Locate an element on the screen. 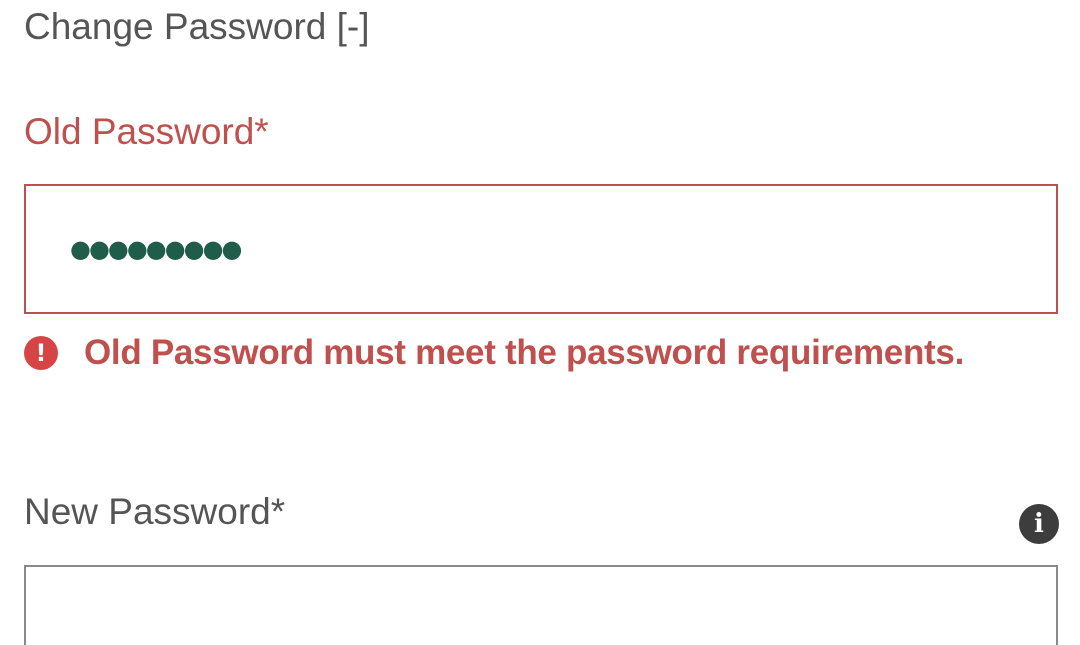 The image size is (1080, 645). old-password-masked-value: ●●●●●●●●● is located at coordinates (156, 249).